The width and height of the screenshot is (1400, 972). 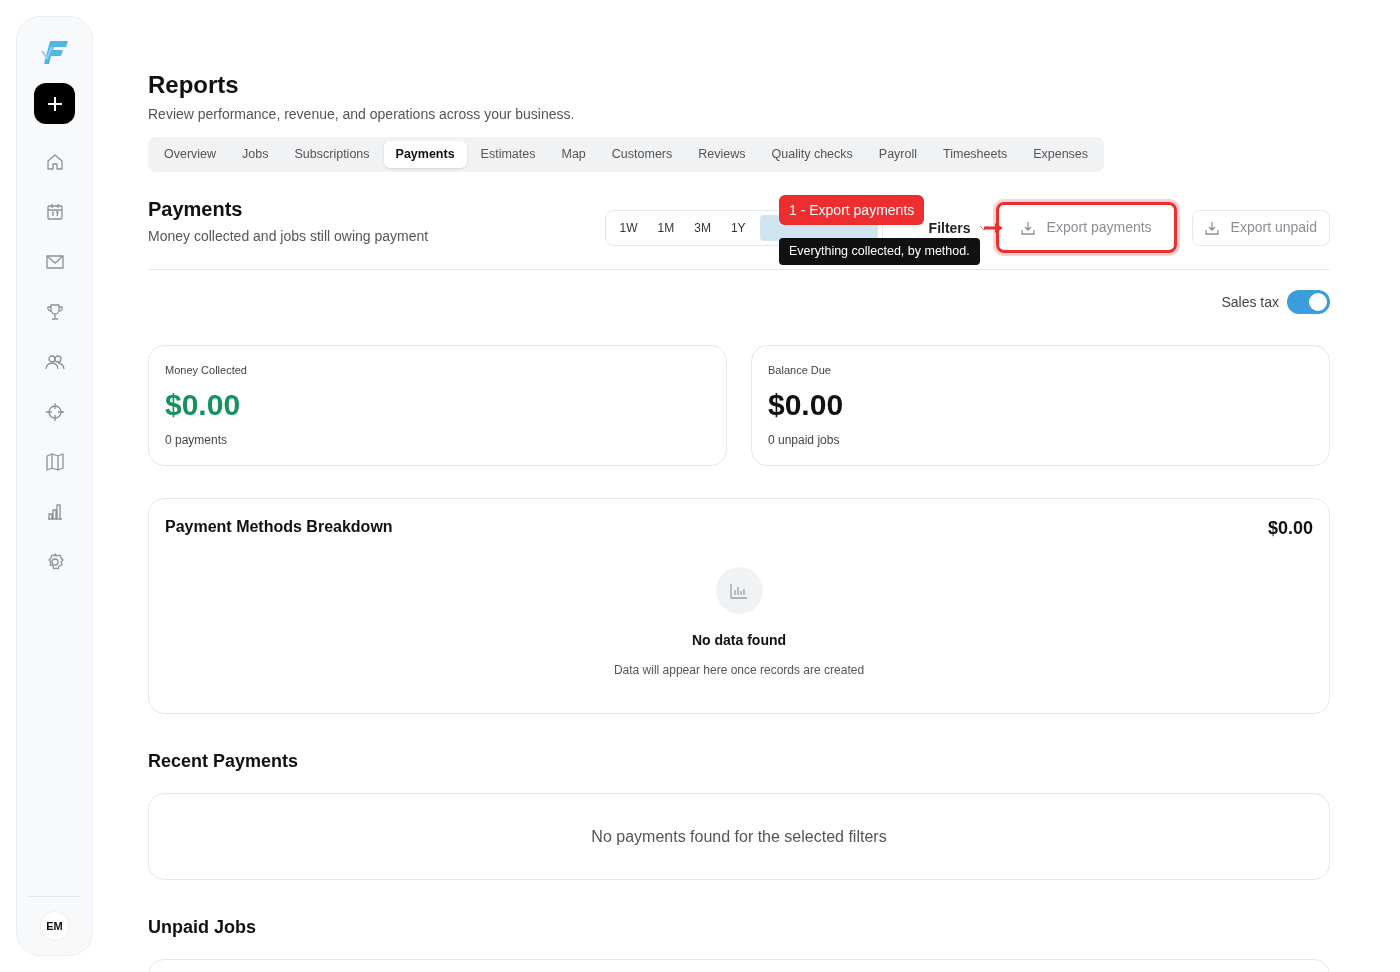 What do you see at coordinates (642, 154) in the screenshot?
I see `tab: Customers` at bounding box center [642, 154].